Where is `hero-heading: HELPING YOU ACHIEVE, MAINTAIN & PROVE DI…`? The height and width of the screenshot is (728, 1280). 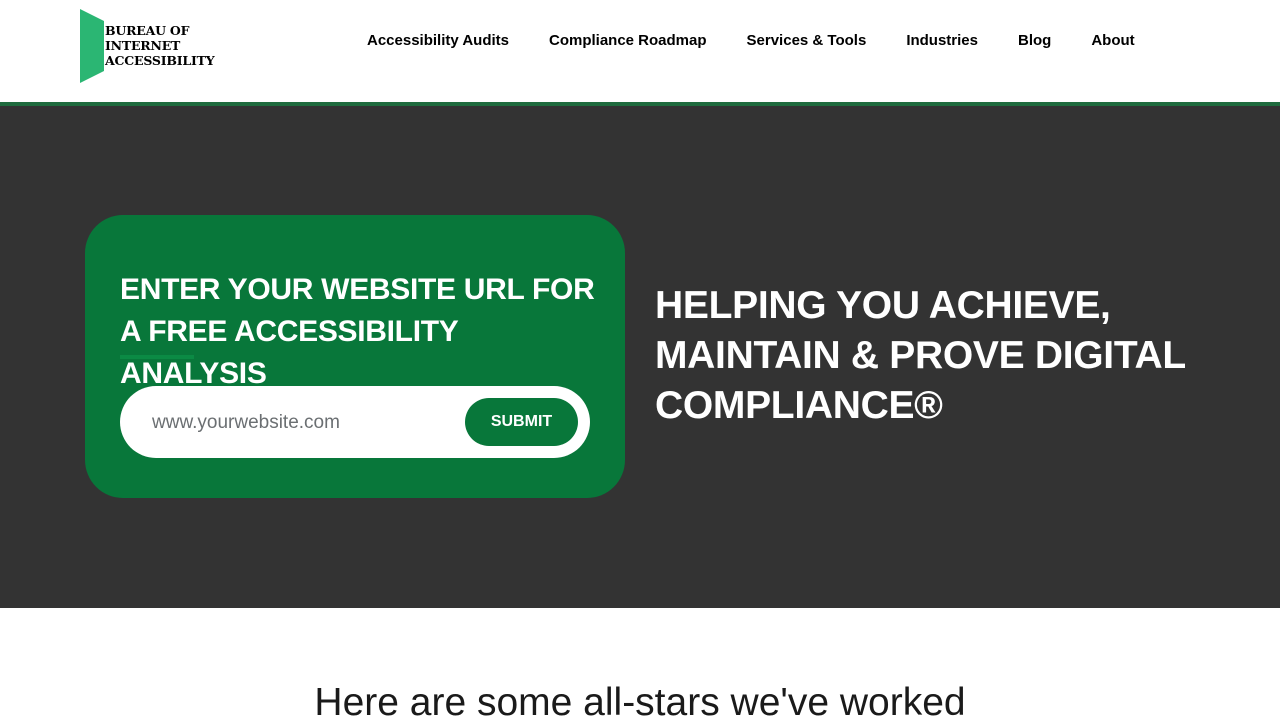 hero-heading: HELPING YOU ACHIEVE, MAINTAIN & PROVE DI… is located at coordinates (920, 355).